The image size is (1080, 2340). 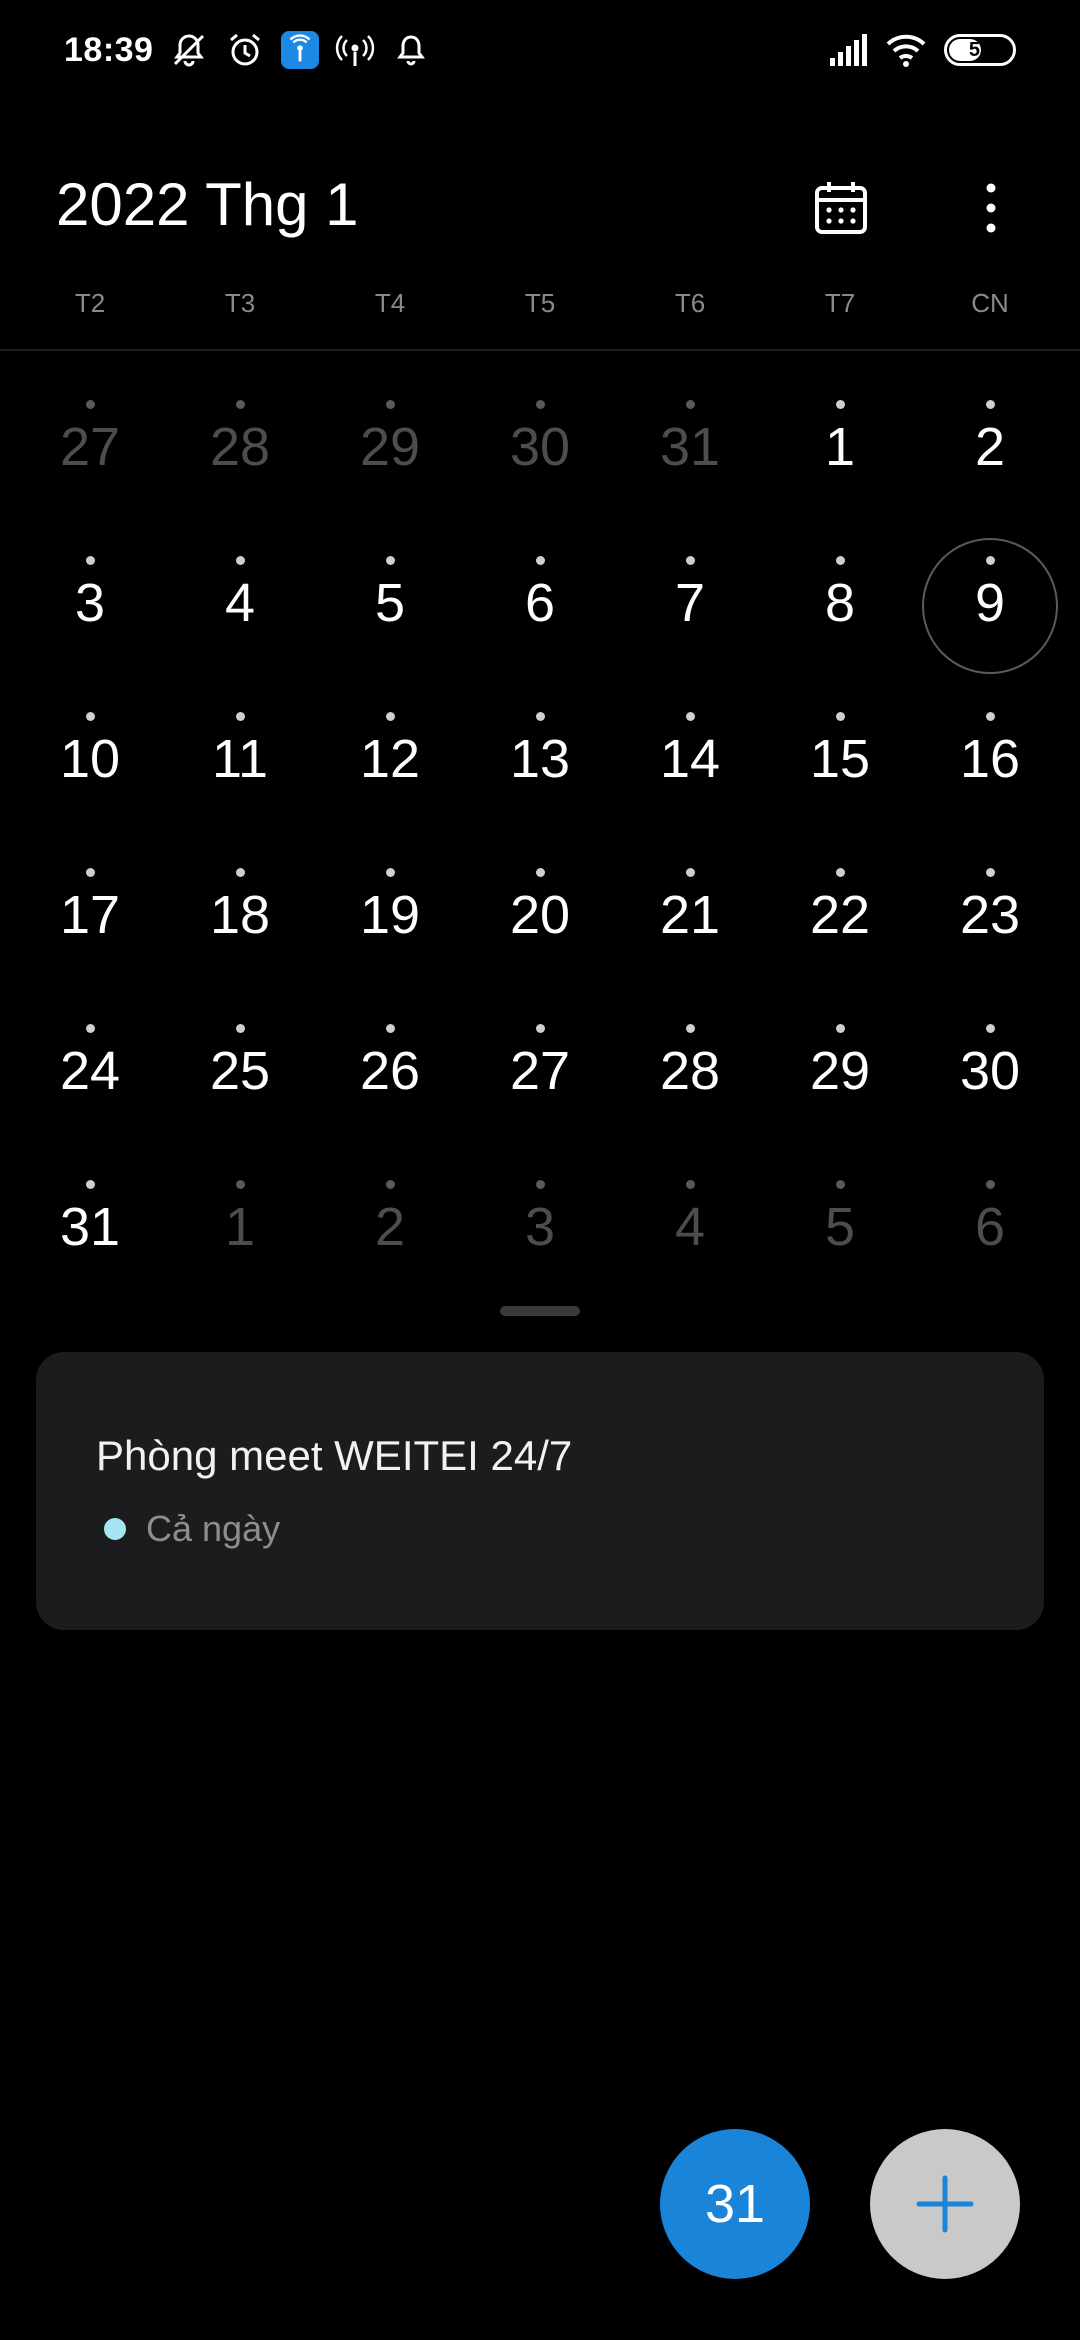 I want to click on more-options-button, so click(x=991, y=208).